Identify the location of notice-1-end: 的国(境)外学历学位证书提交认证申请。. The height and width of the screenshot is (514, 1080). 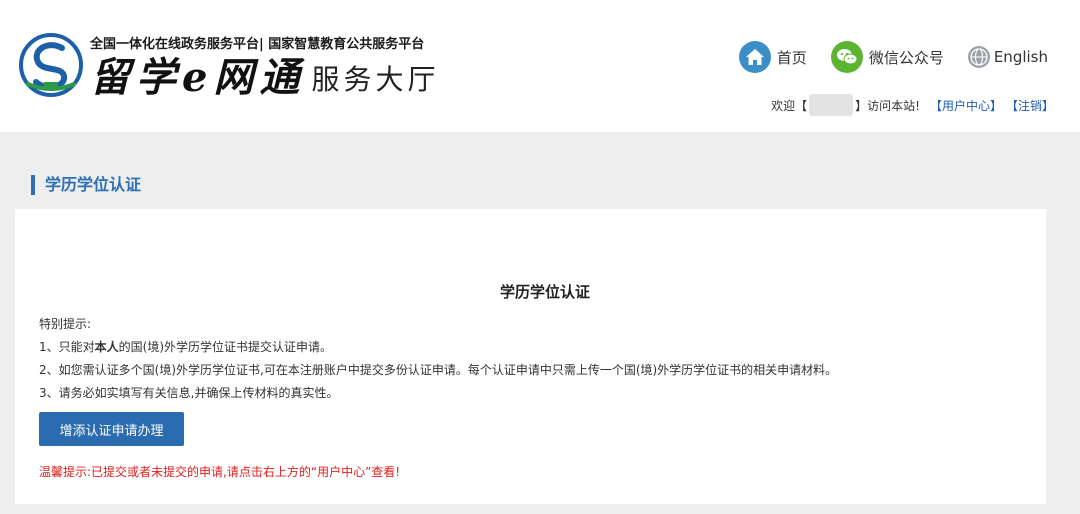
(225, 347).